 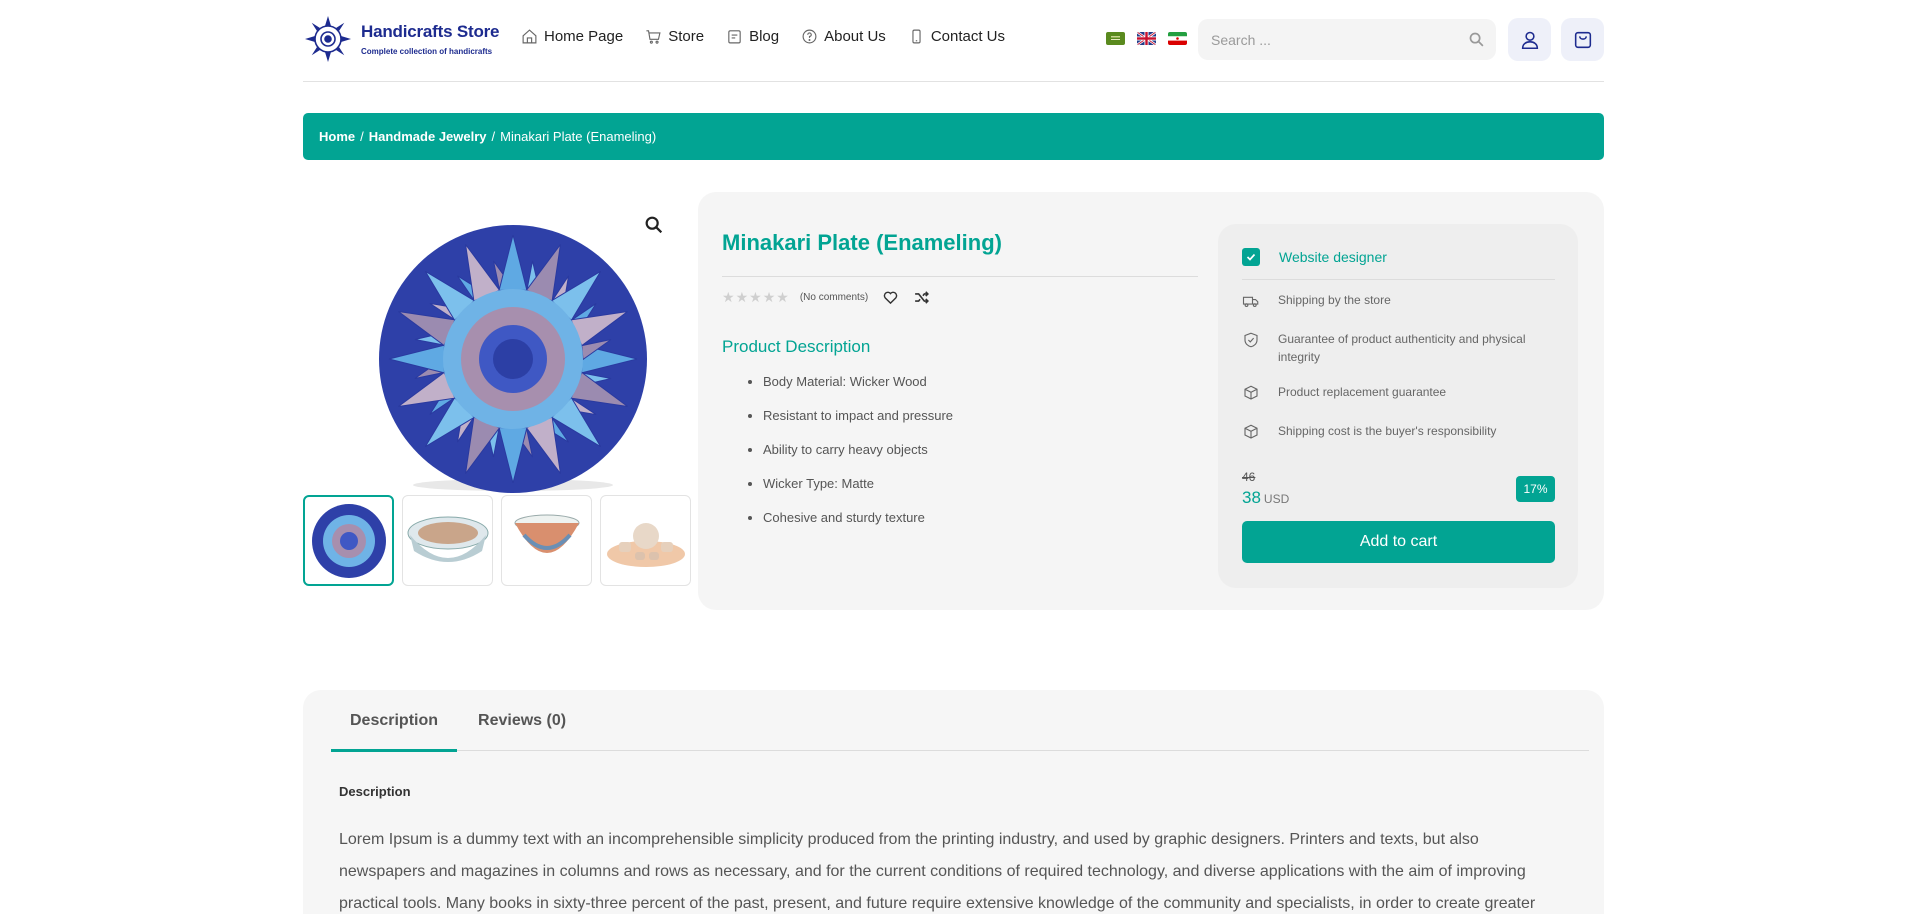 I want to click on feature-item: Ability to carry heavy objects, so click(x=858, y=457).